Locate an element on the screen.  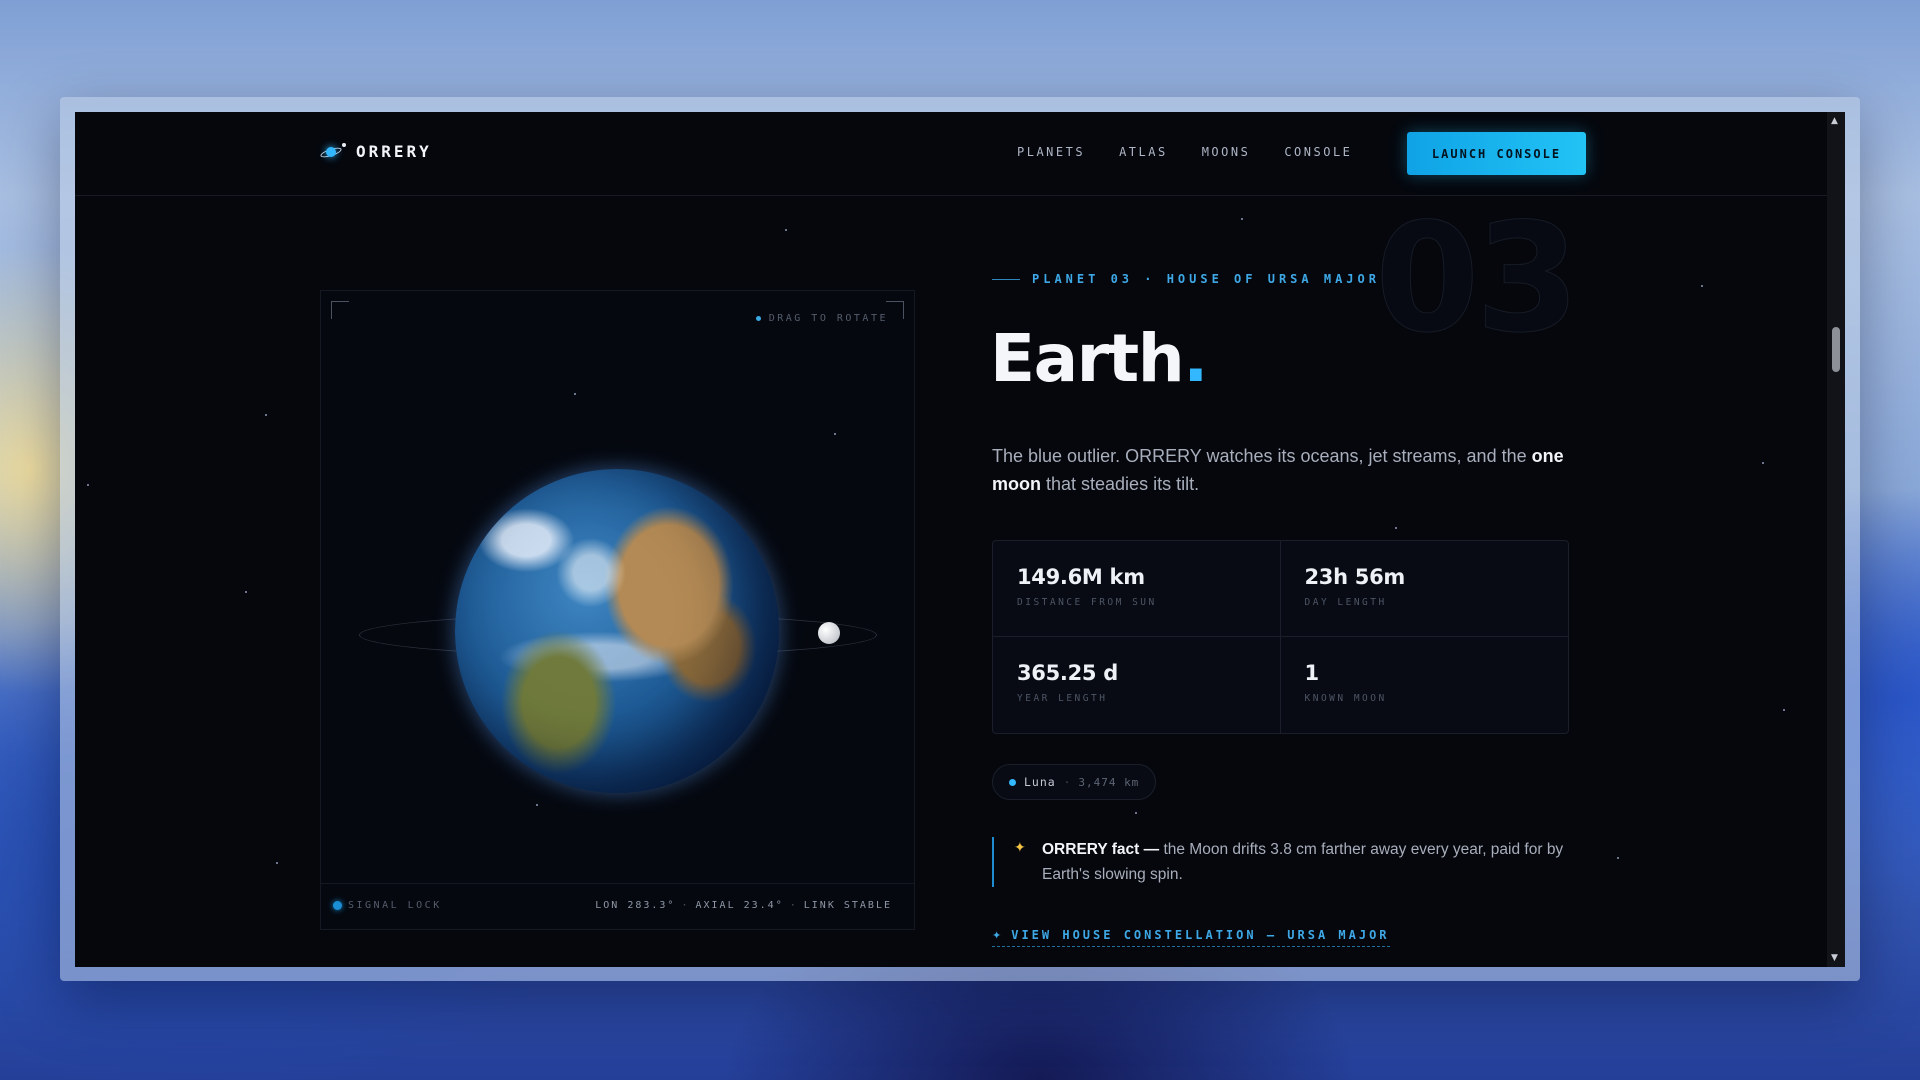
view-house-constellation-link: ✦ VIEW HOUSE CONSTELLATION — URSA MAJOR is located at coordinates (1191, 937).